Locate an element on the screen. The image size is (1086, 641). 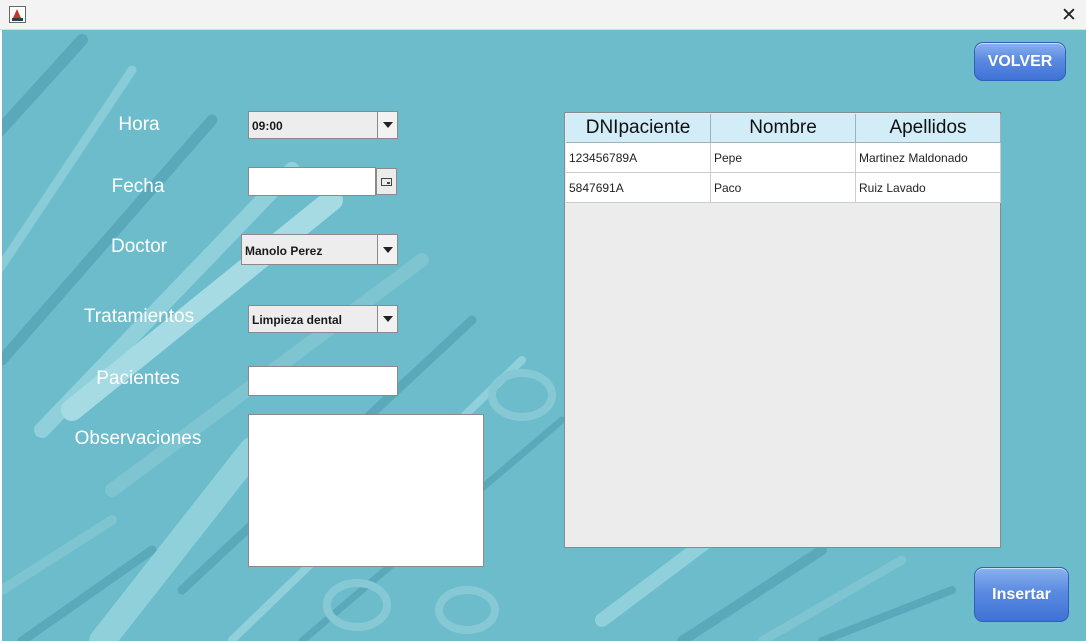
label-fecha: Fecha is located at coordinates (138, 186).